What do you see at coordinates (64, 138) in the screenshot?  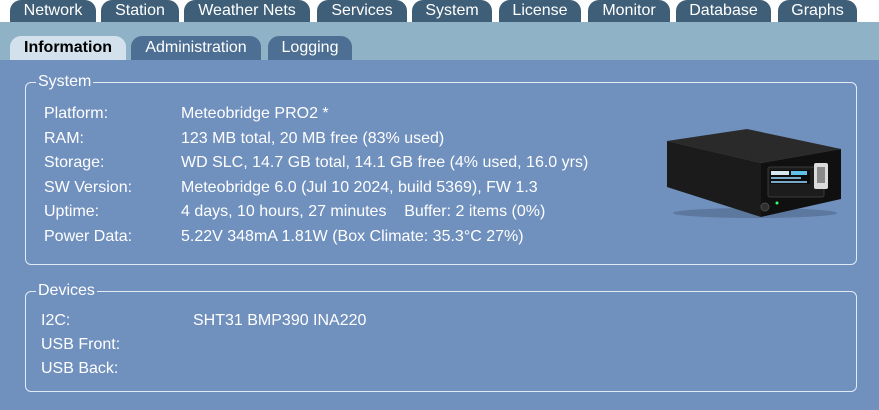 I see `system-label-ram: RAM:` at bounding box center [64, 138].